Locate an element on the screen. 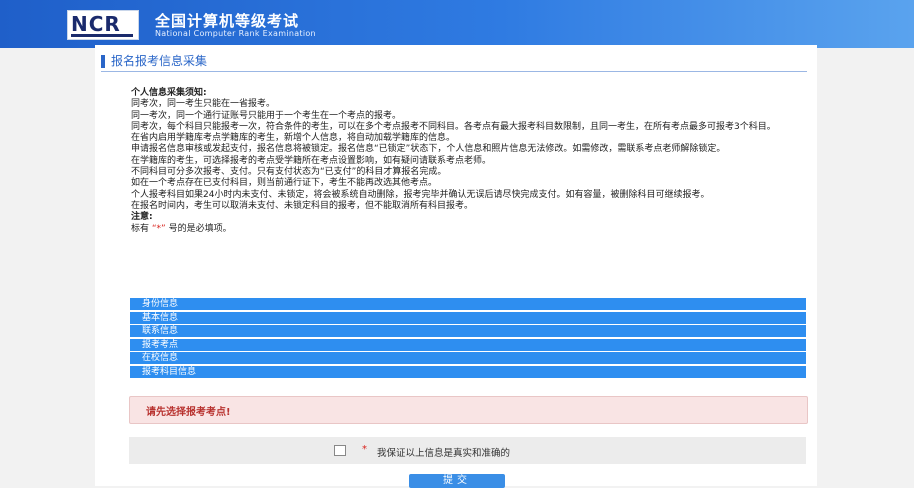 The height and width of the screenshot is (488, 914). section-divider is located at coordinates (454, 71).